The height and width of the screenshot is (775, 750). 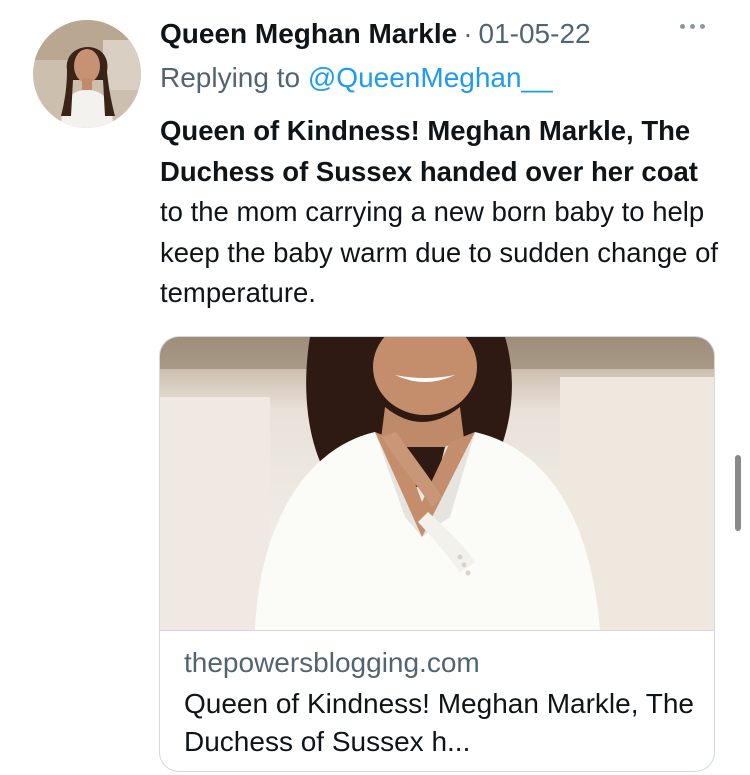 What do you see at coordinates (738, 493) in the screenshot?
I see `scrollbar-thumb` at bounding box center [738, 493].